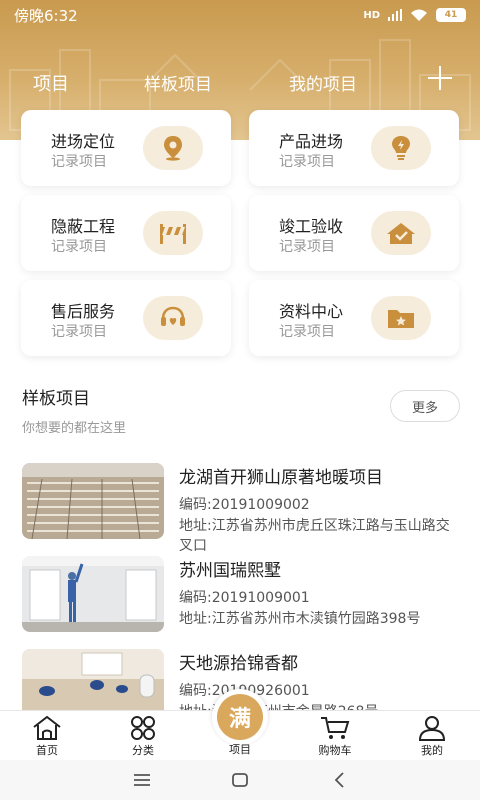  I want to click on status-icons: HD 41, so click(414, 15).